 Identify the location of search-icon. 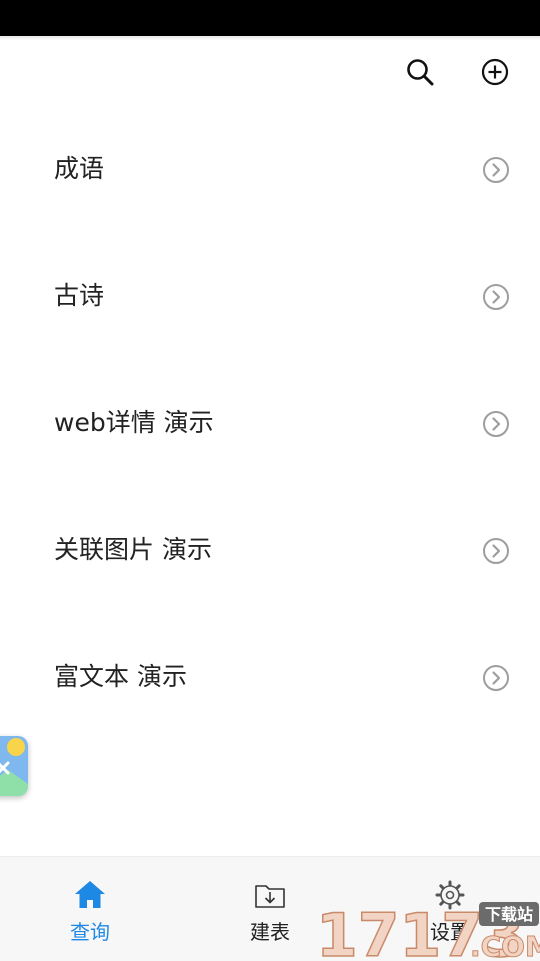
(420, 72).